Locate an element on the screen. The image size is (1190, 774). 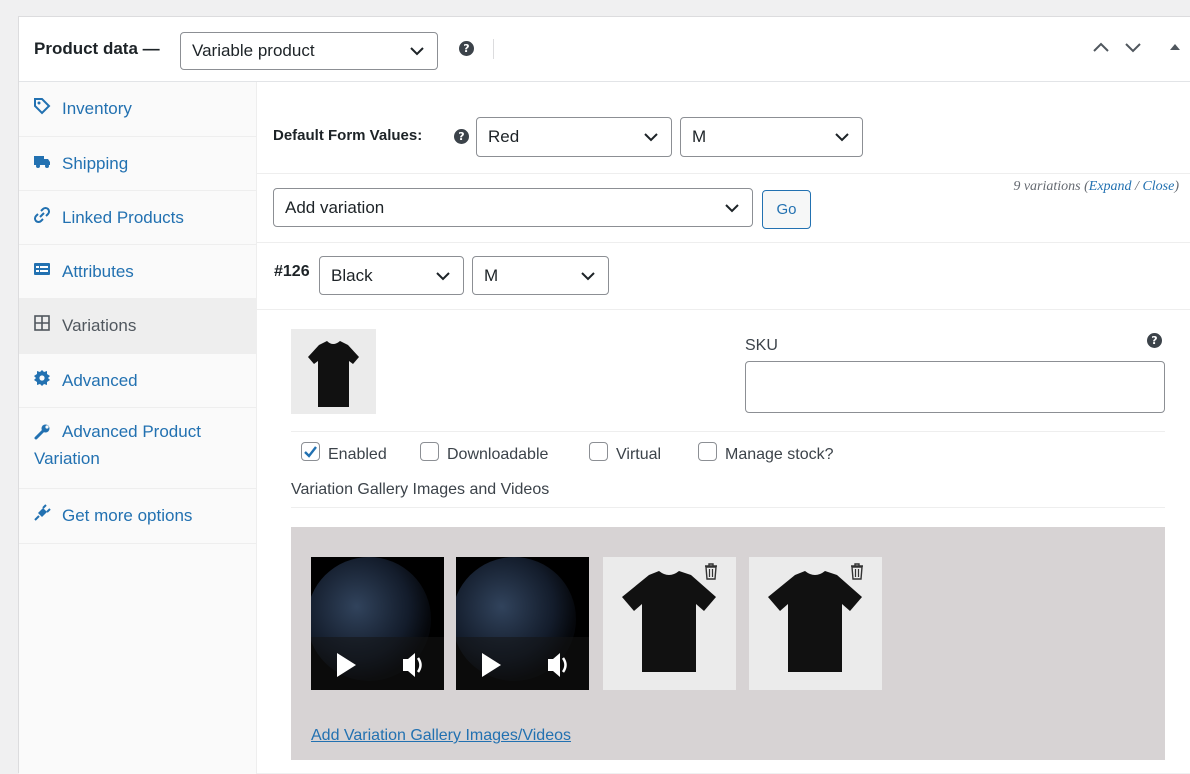
enabled-checkbox is located at coordinates (310, 451).